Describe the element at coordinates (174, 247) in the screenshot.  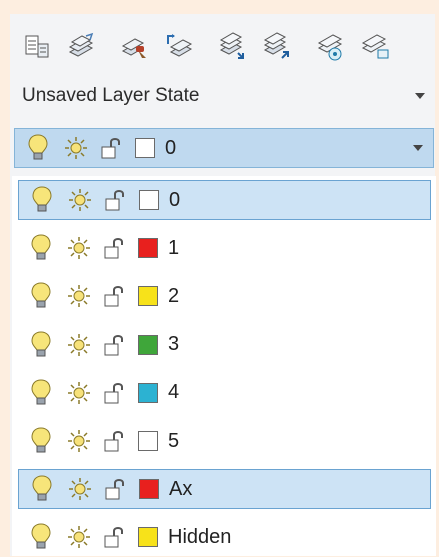
I see `layer-name: 1` at that location.